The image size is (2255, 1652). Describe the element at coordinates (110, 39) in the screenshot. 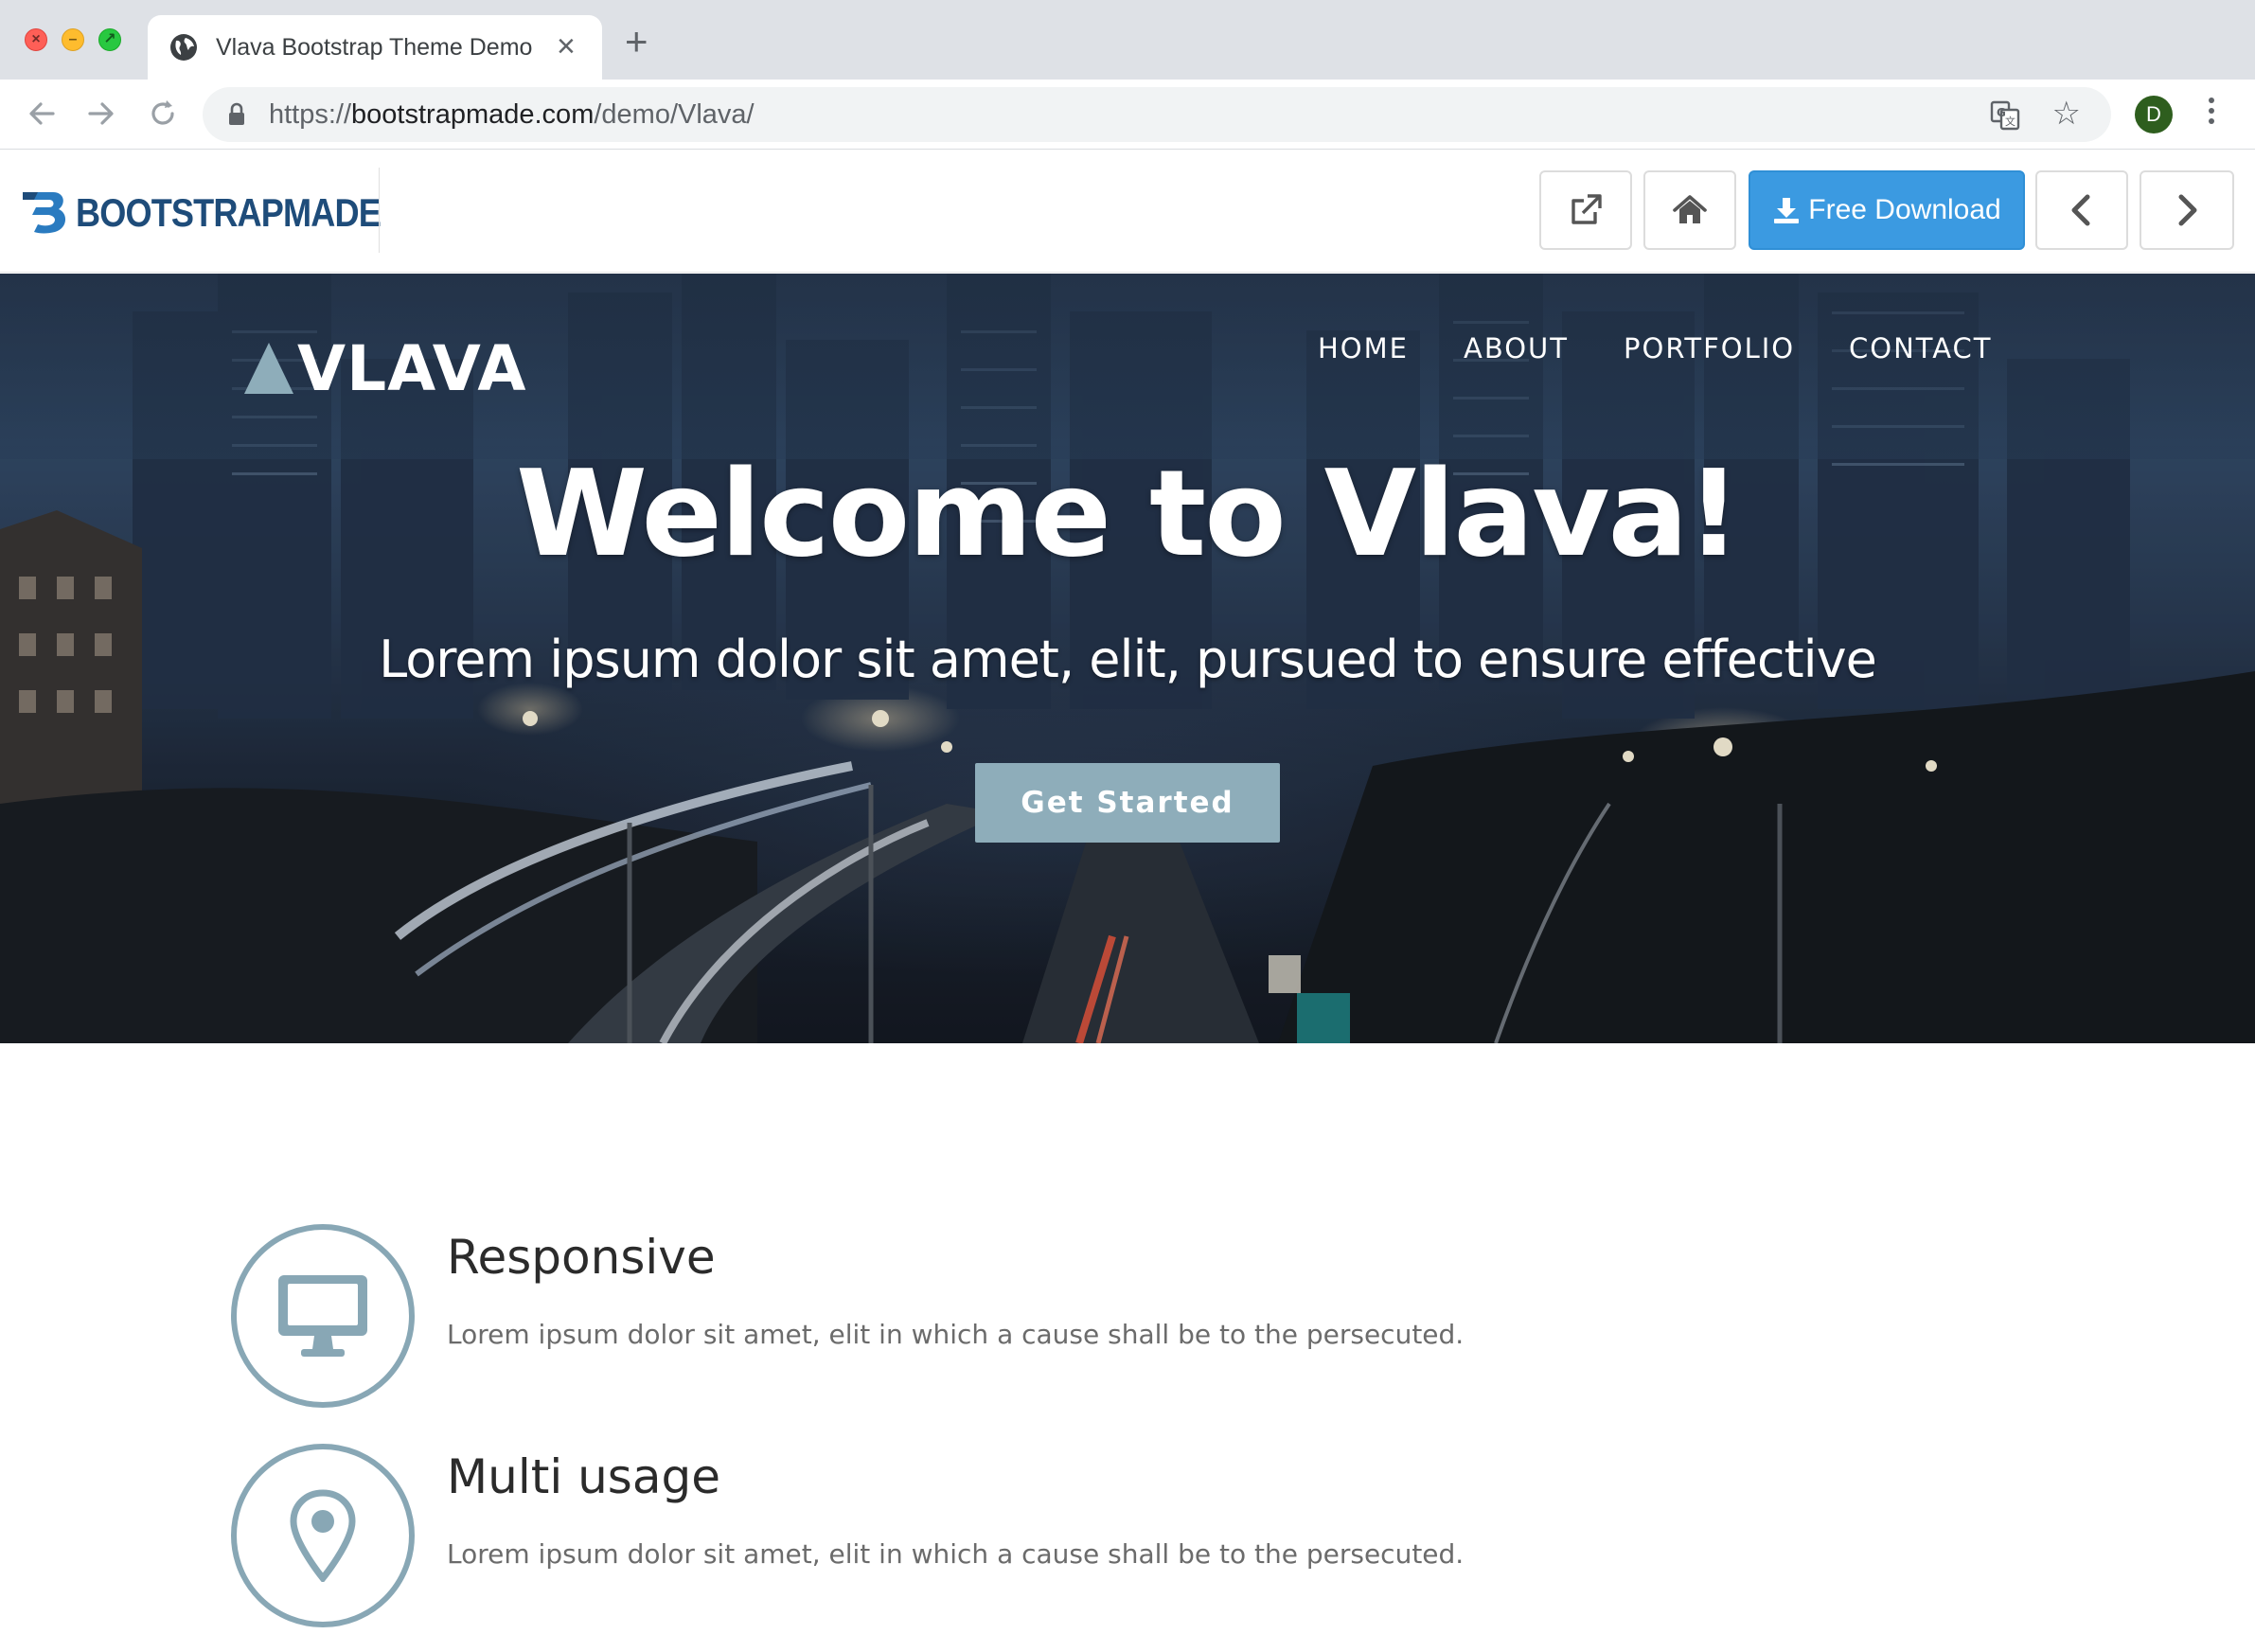

I see `window-fullscreen-button: ↗` at that location.